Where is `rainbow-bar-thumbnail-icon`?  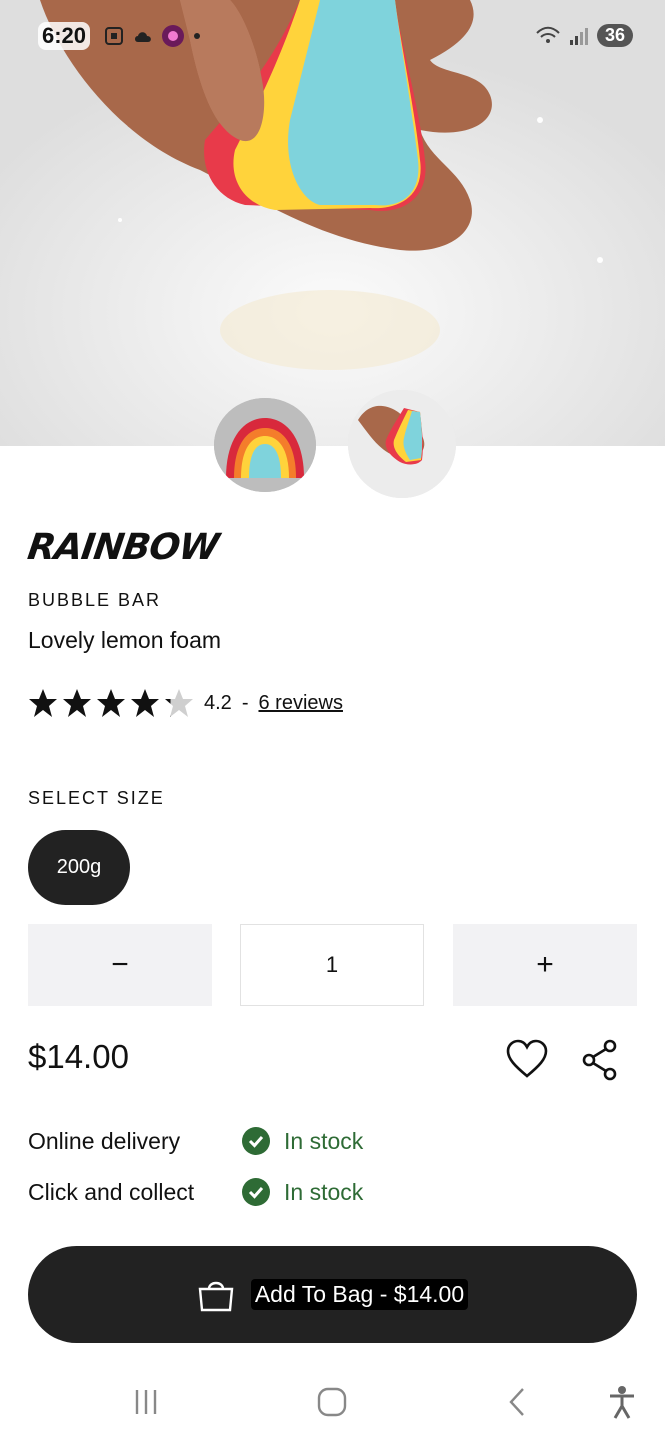 rainbow-bar-thumbnail-icon is located at coordinates (265, 445).